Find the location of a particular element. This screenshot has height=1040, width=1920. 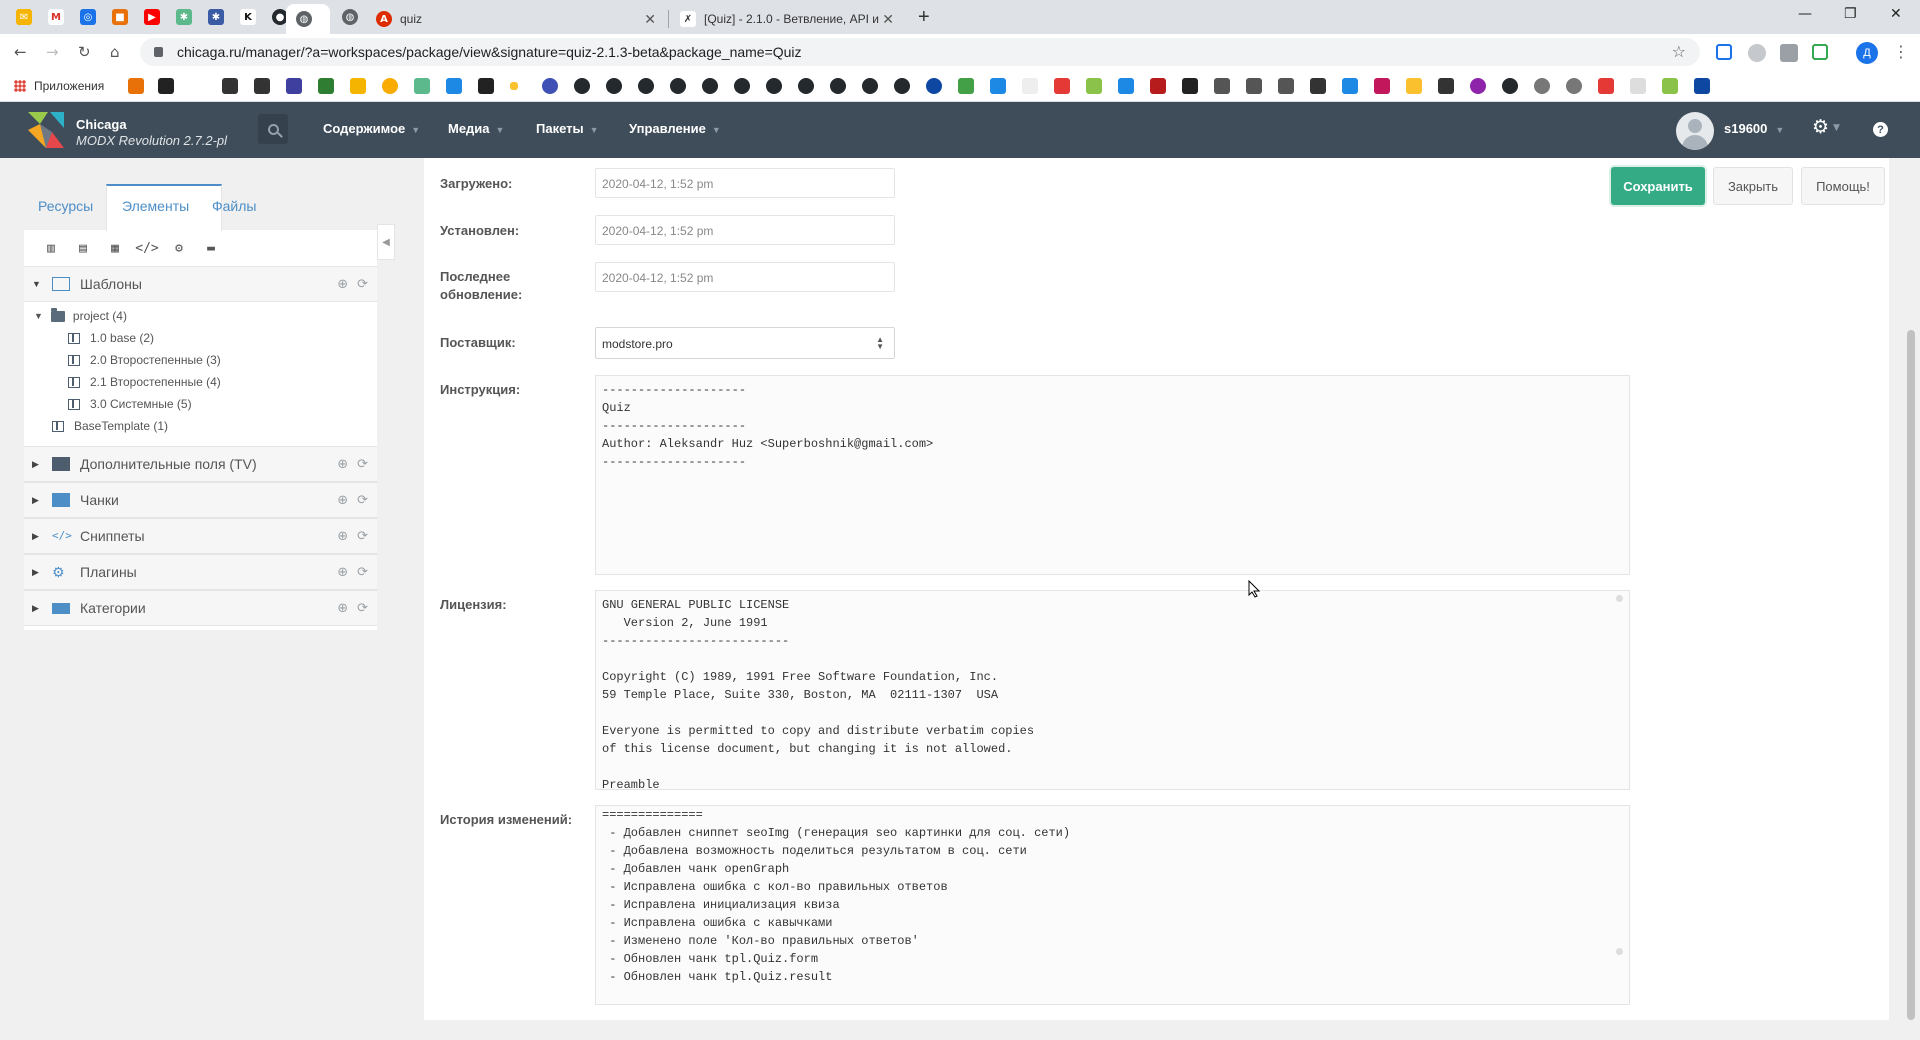

bookmark-star-icon: ☆ is located at coordinates (1679, 52).